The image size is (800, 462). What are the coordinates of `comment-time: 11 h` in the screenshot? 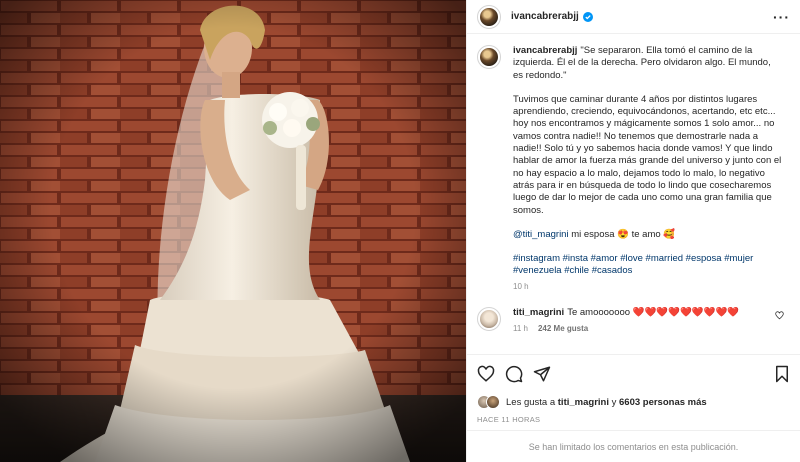 It's located at (520, 329).